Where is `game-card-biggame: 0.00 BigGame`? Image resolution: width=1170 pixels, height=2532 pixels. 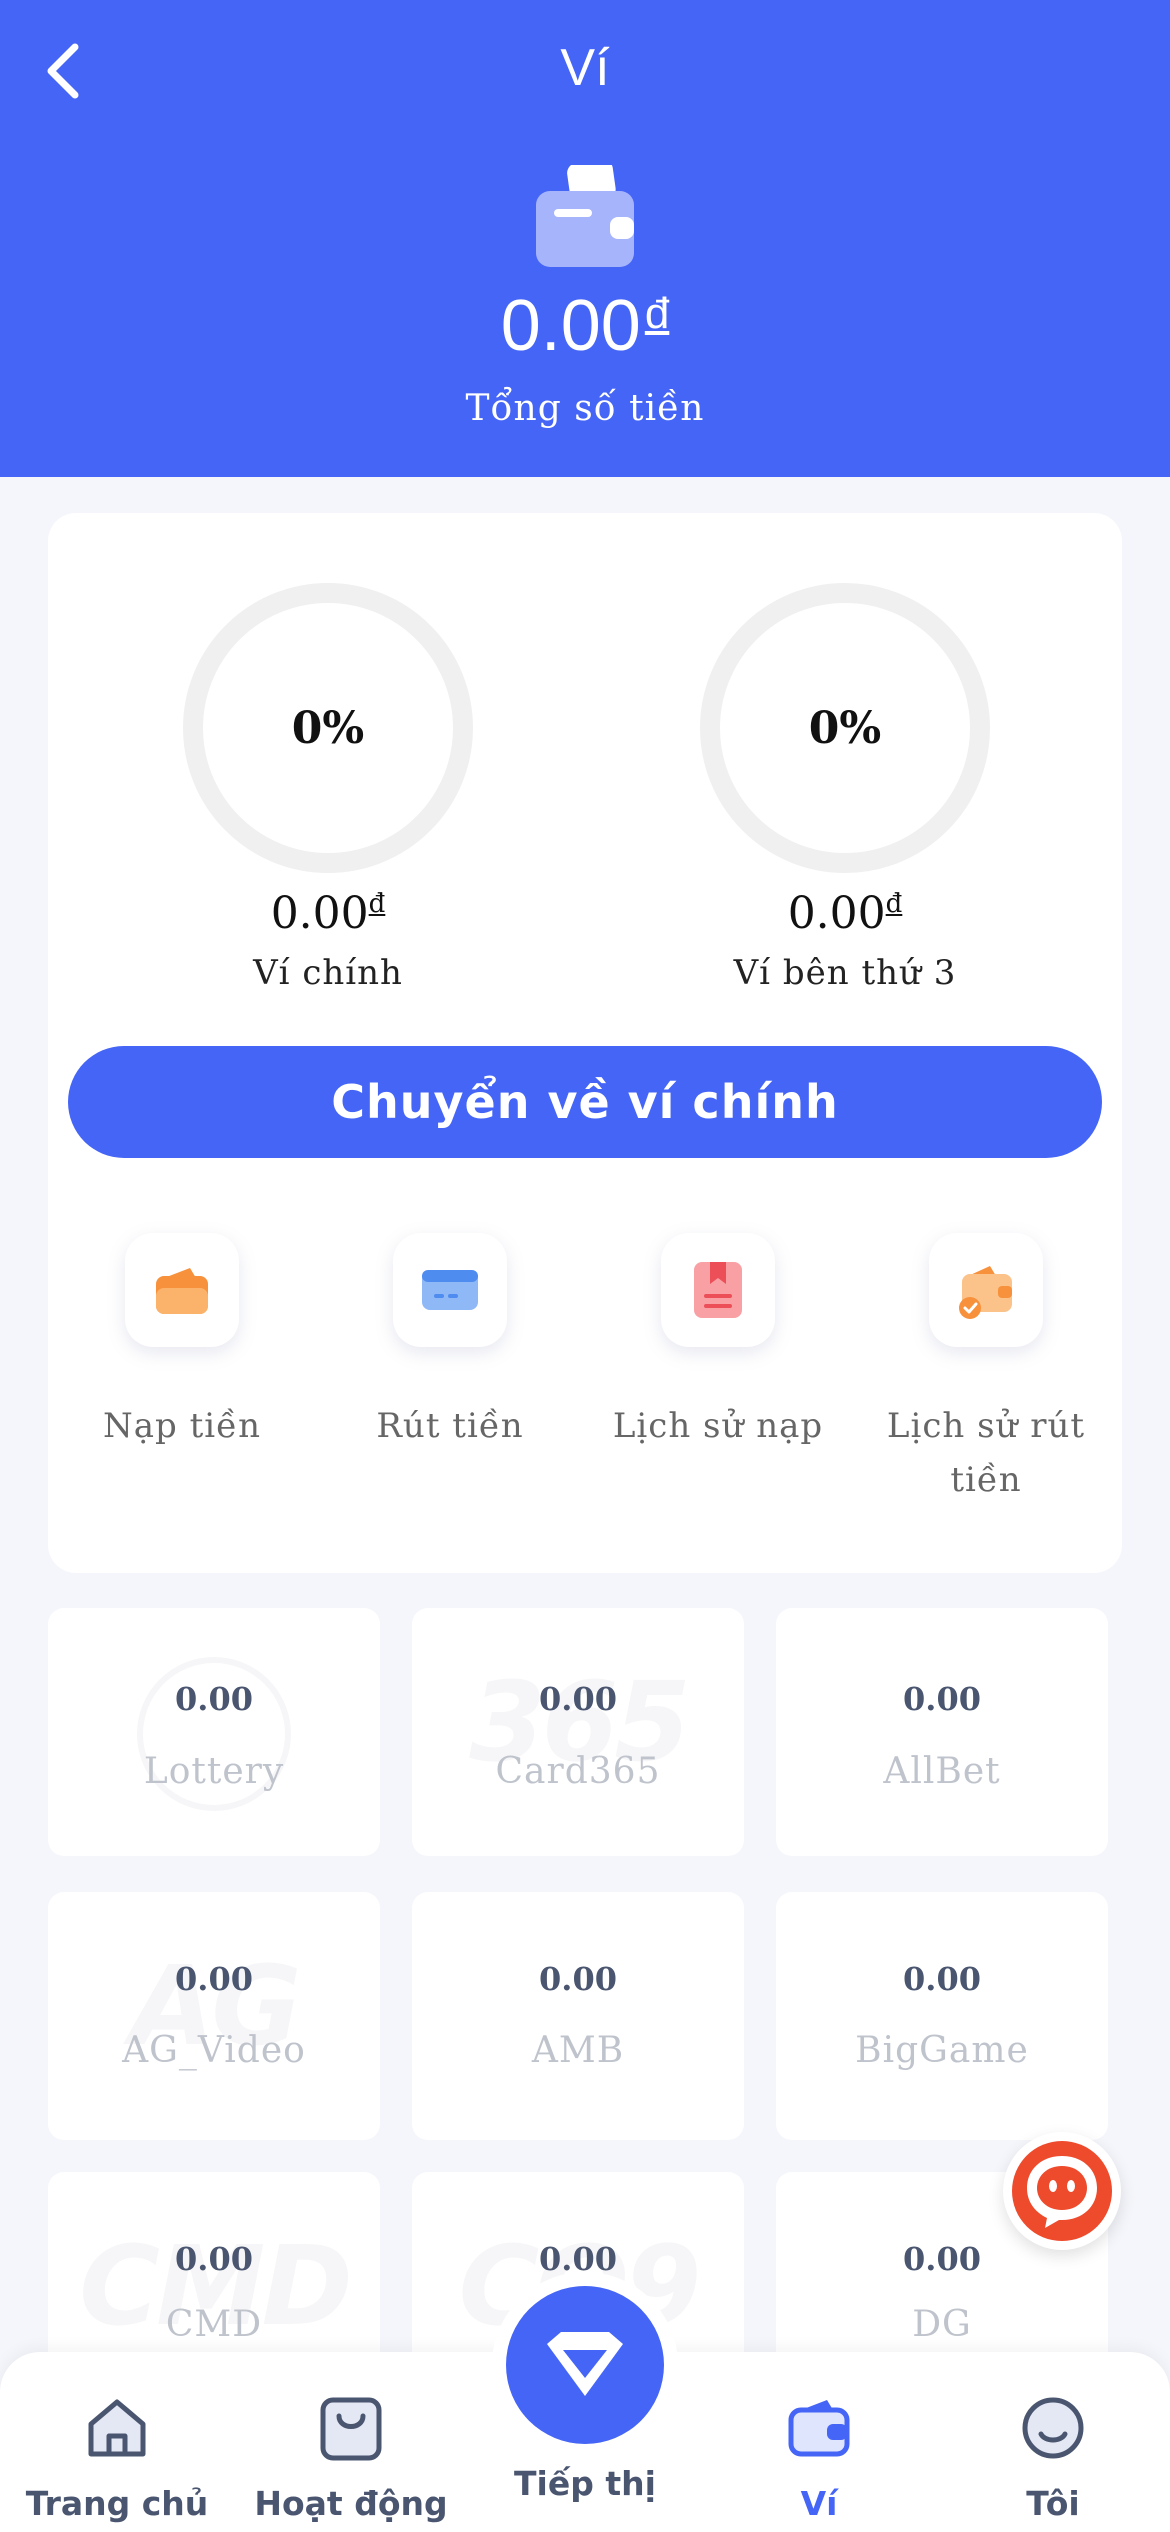
game-card-biggame: 0.00 BigGame is located at coordinates (942, 2016).